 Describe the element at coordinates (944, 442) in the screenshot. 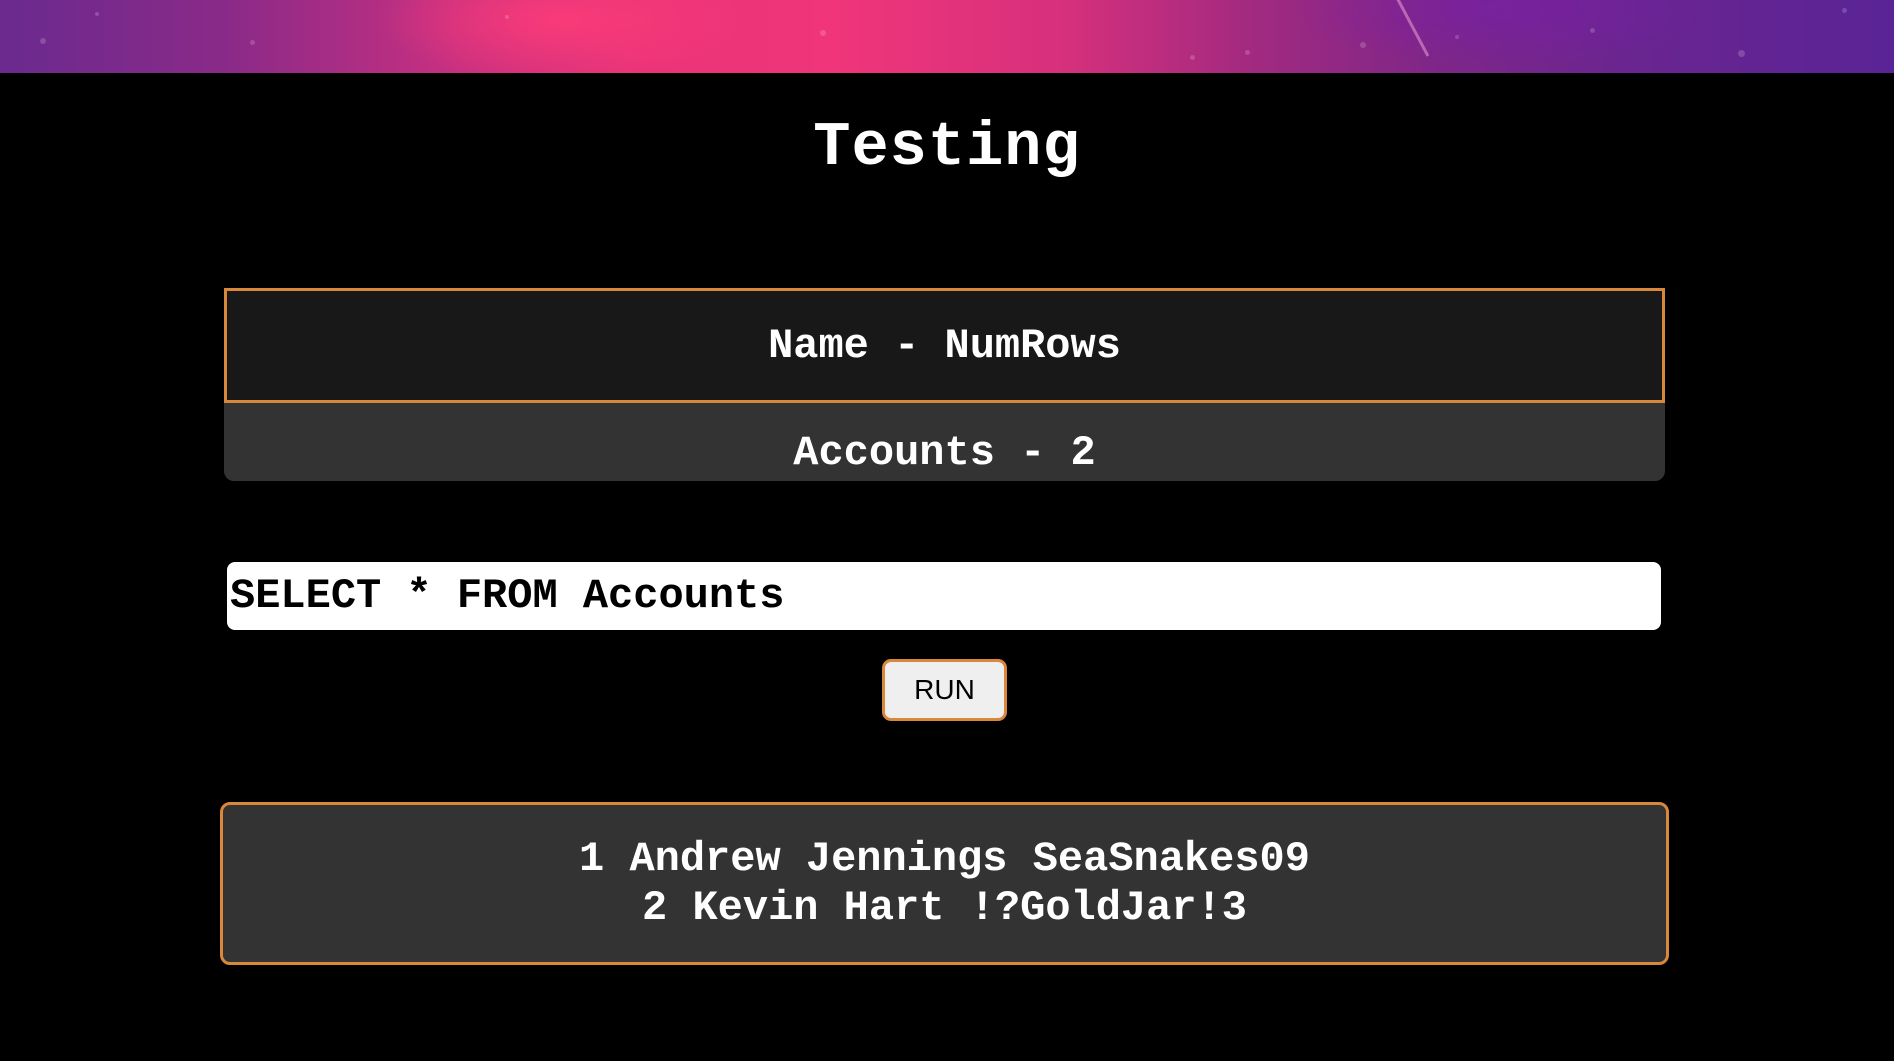

I see `tables-row: Accounts - 2` at that location.